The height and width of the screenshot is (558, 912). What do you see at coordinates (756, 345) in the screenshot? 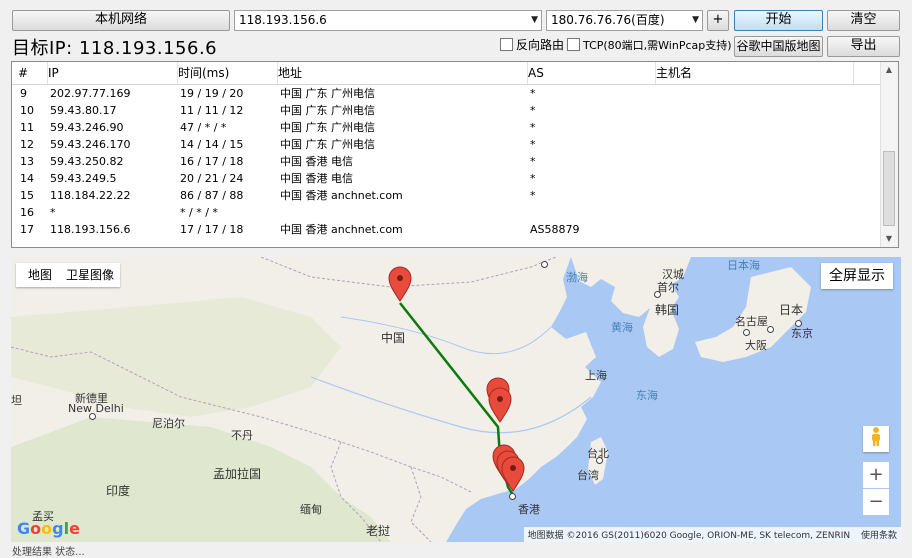
I see `map-label-osaka: 大阪` at bounding box center [756, 345].